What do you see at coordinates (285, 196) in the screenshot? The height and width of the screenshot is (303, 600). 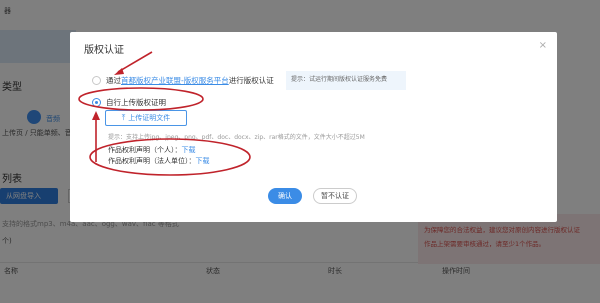 I see `confirm-button: 确认` at bounding box center [285, 196].